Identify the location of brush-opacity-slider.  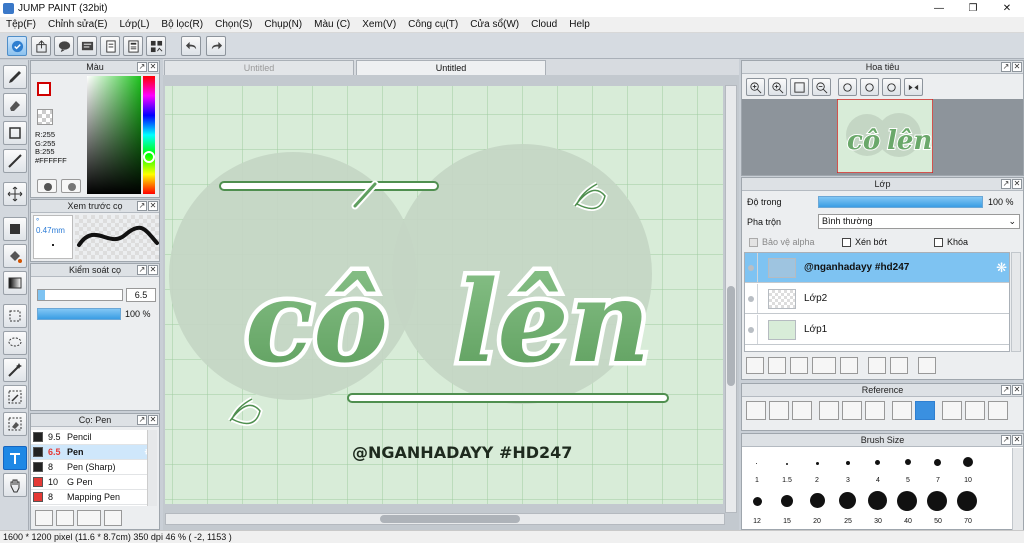
(79, 314).